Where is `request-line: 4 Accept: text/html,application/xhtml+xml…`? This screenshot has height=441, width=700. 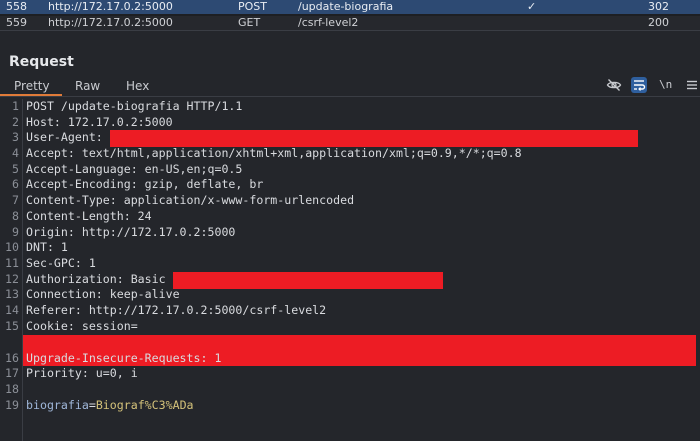 request-line: 4 Accept: text/html,application/xhtml+xml… is located at coordinates (267, 153).